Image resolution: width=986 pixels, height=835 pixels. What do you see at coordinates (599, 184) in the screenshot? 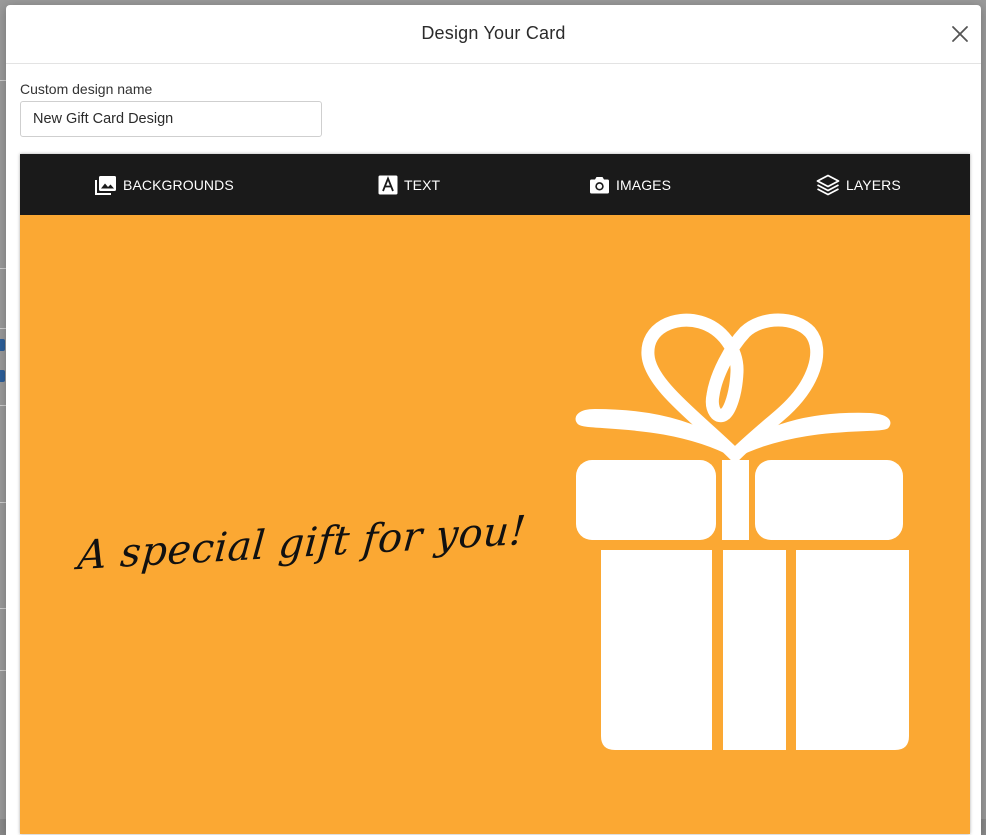
I see `camera-icon` at bounding box center [599, 184].